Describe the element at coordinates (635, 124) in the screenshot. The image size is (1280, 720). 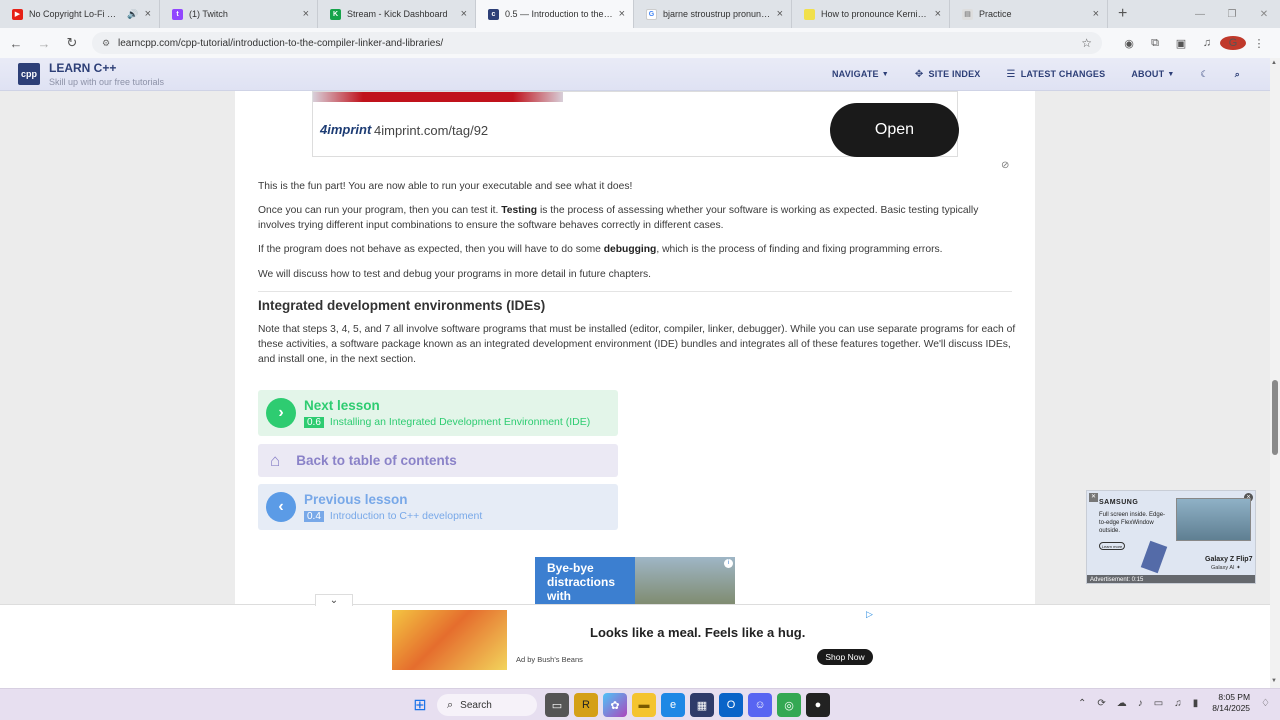
I see `ad-banner-4imprint: 4imprint 4imprint.com/tag/92 Open` at that location.